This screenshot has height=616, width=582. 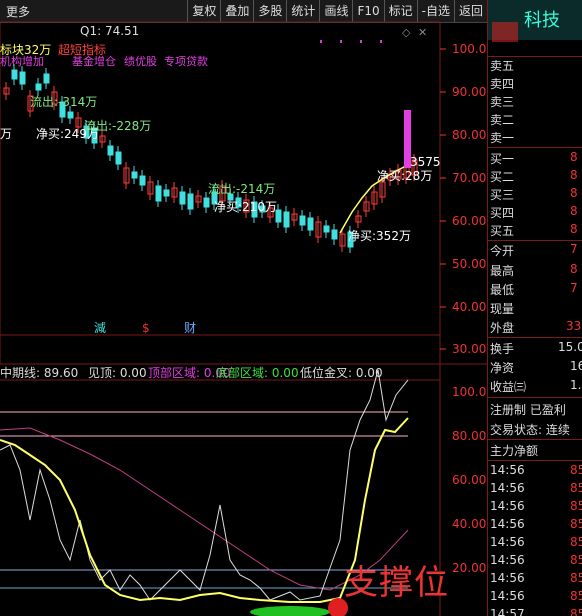 I want to click on price-axis-tick: 40.00, so click(x=469, y=307).